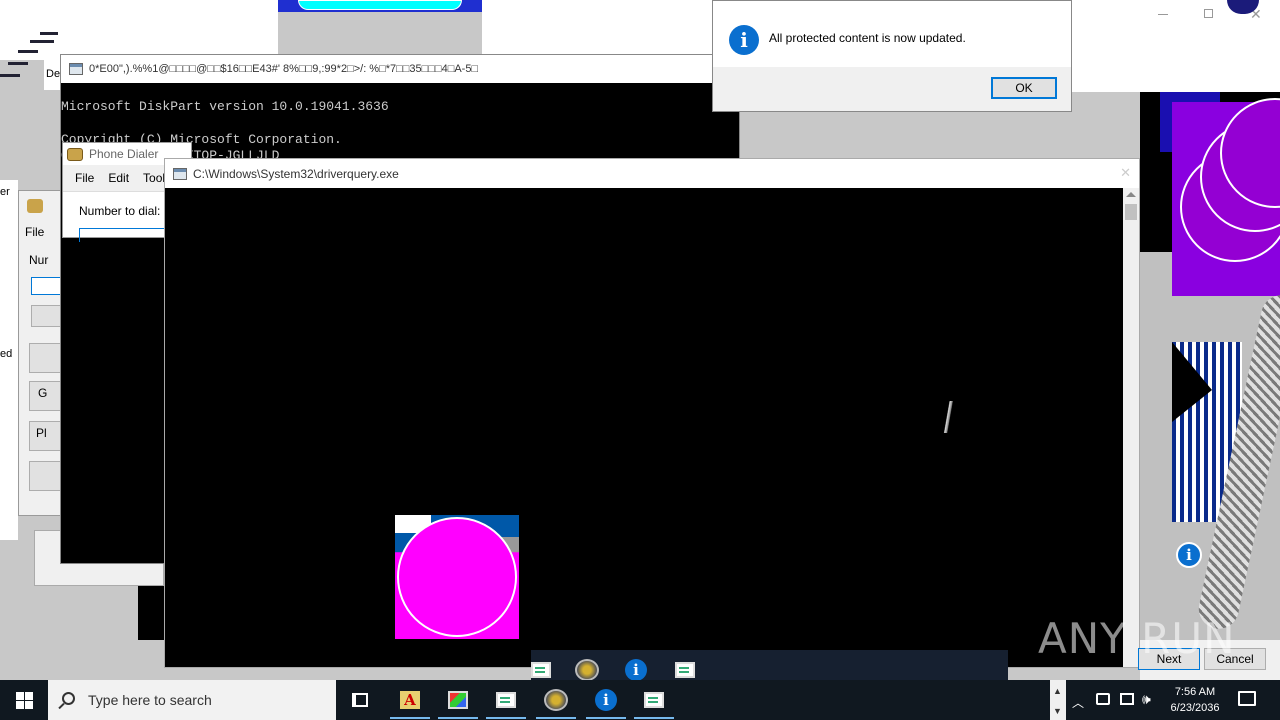 The height and width of the screenshot is (720, 1280). I want to click on search-icon-handle, so click(61, 706).